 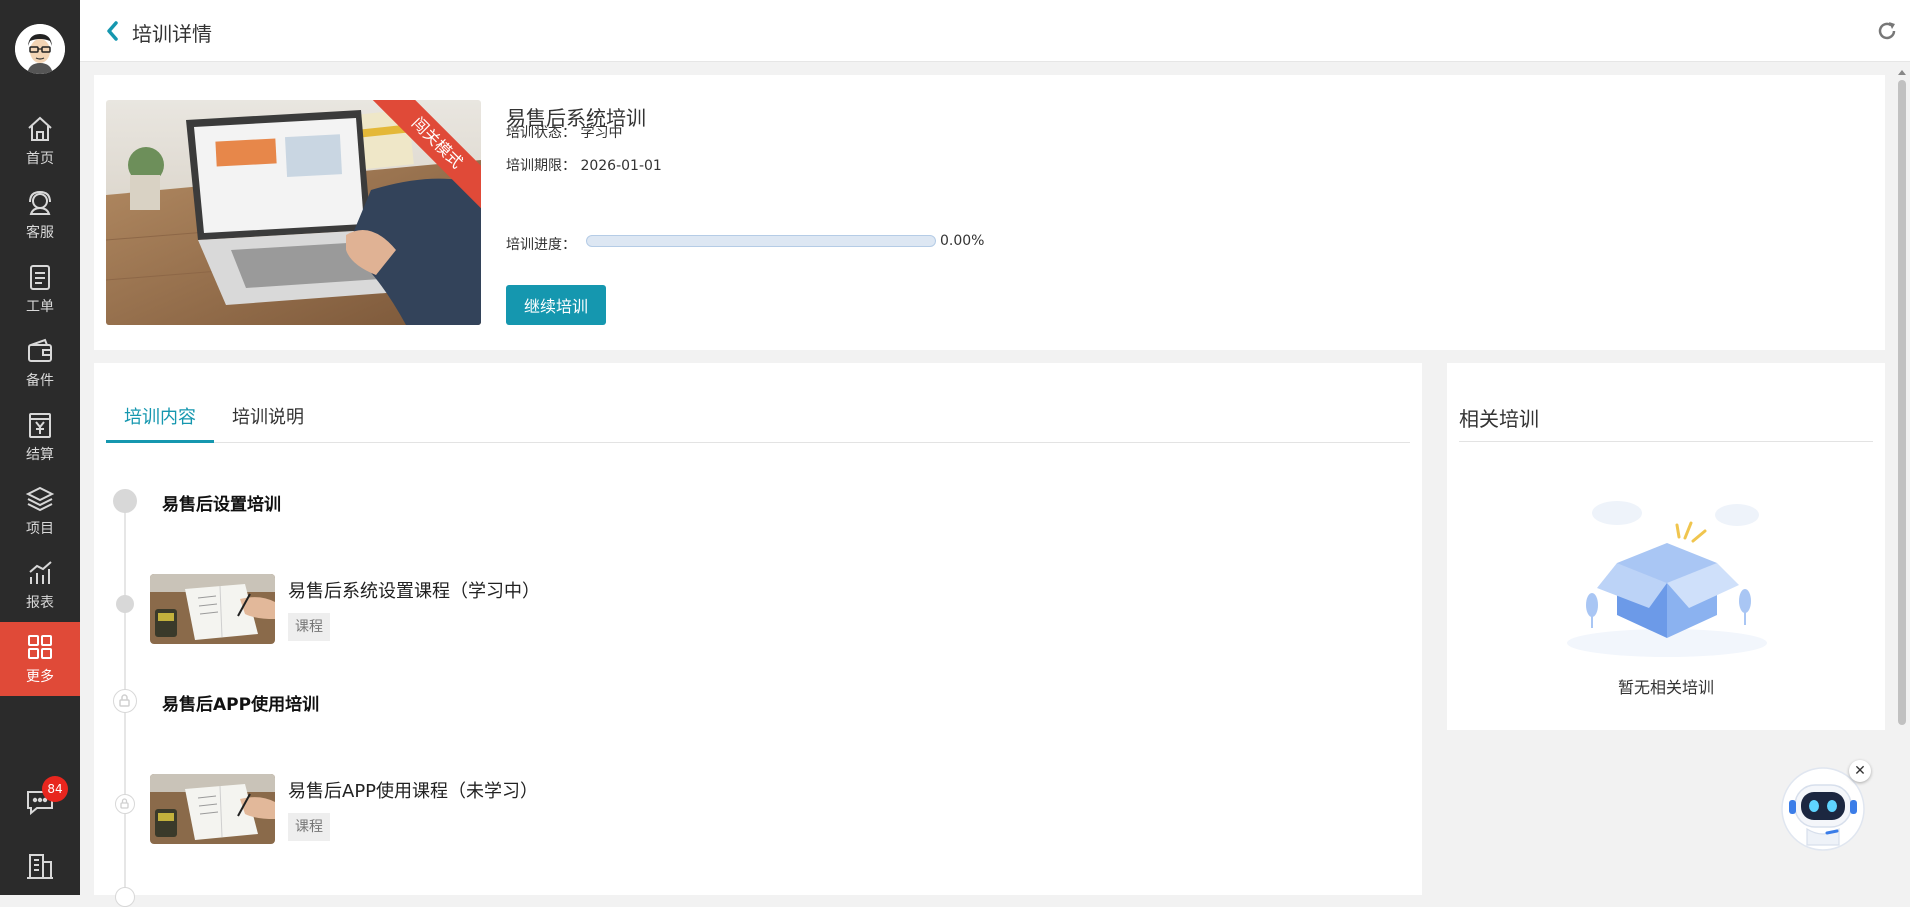 I want to click on nav-settlement-label: 结算, so click(x=40, y=455).